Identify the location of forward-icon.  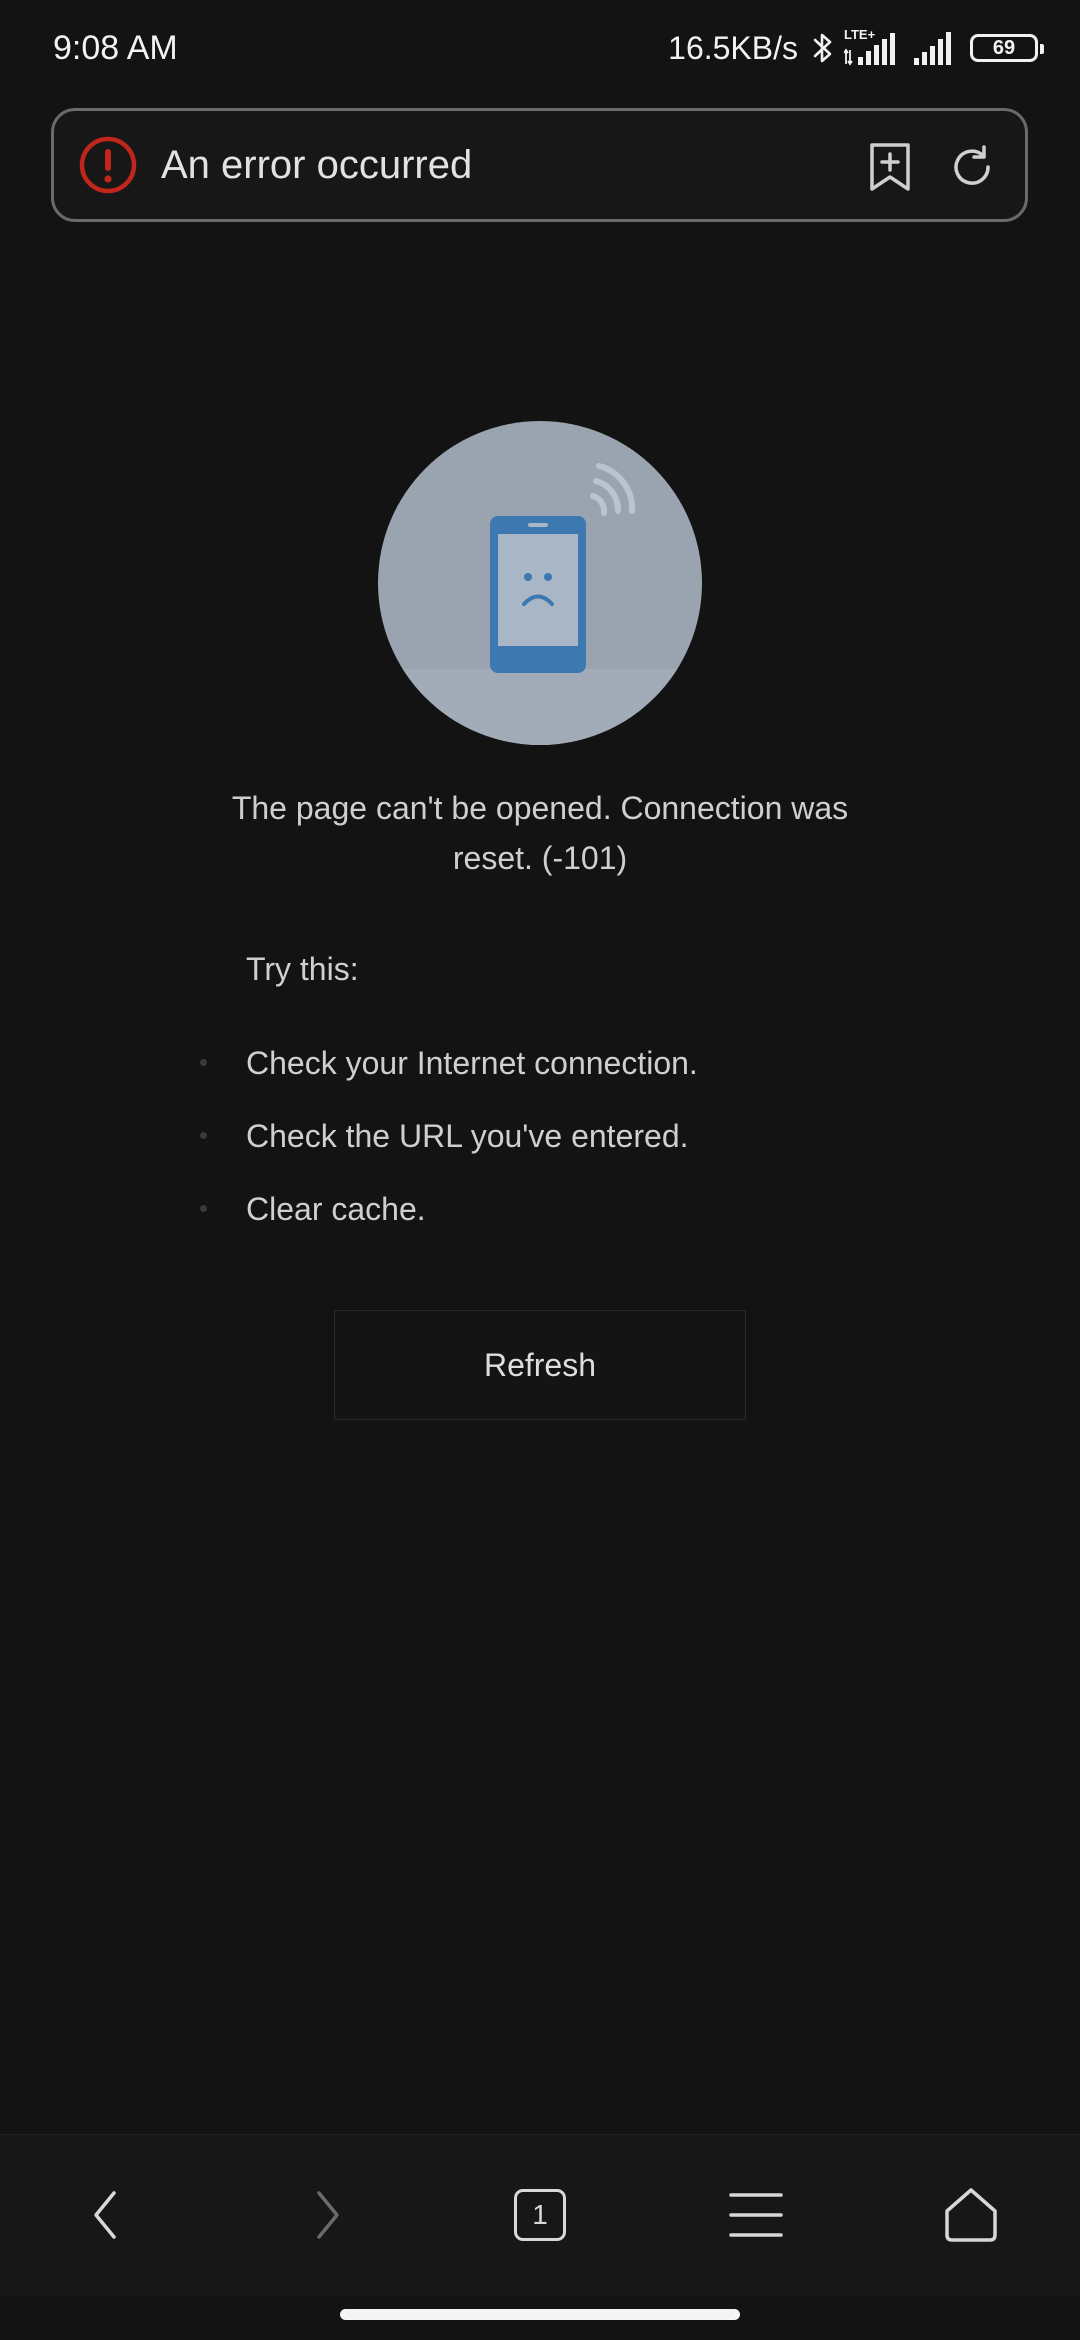
(328, 2215).